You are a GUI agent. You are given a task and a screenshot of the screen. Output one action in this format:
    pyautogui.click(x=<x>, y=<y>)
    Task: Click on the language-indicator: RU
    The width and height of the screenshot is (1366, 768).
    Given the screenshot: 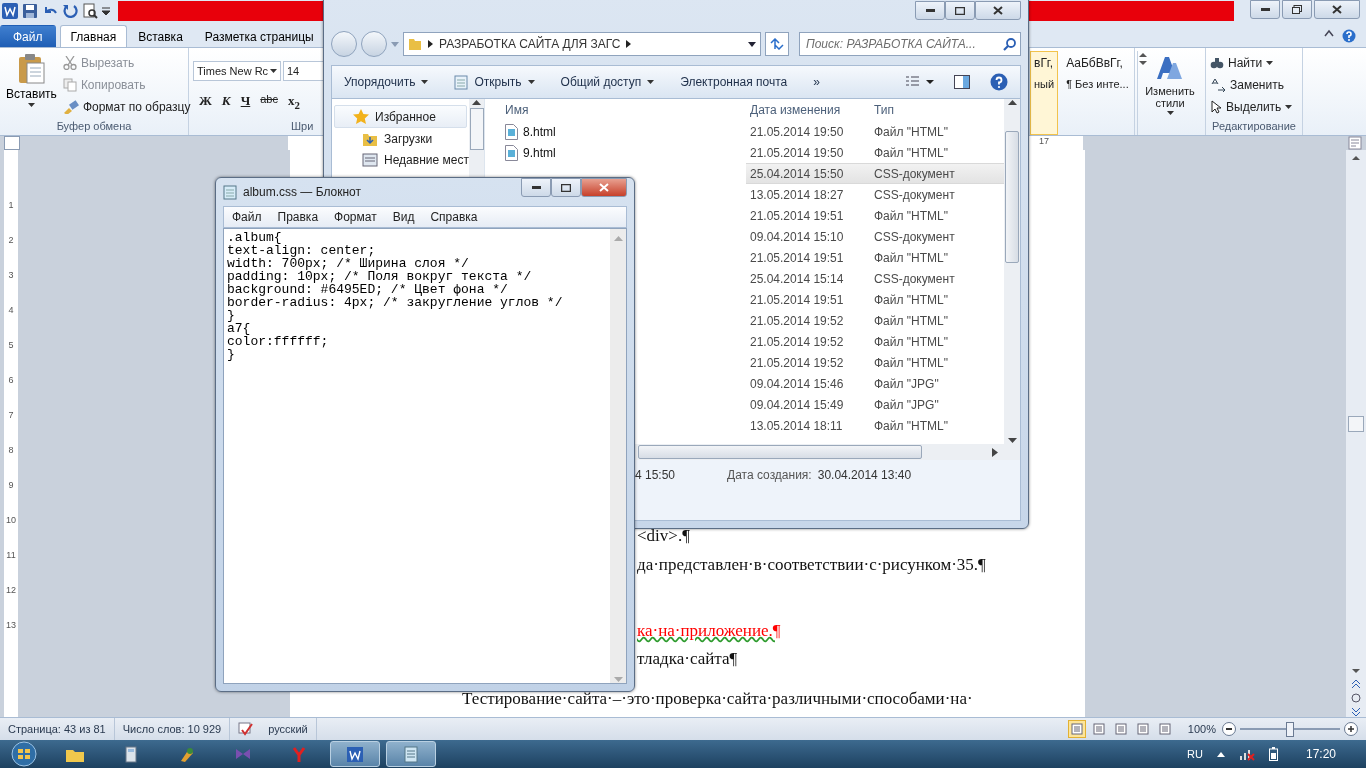 What is the action you would take?
    pyautogui.click(x=1195, y=754)
    